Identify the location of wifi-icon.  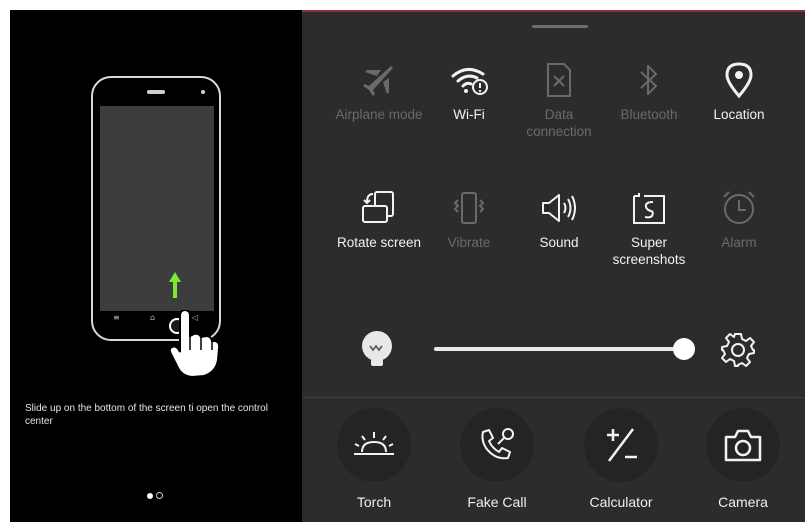
(469, 81).